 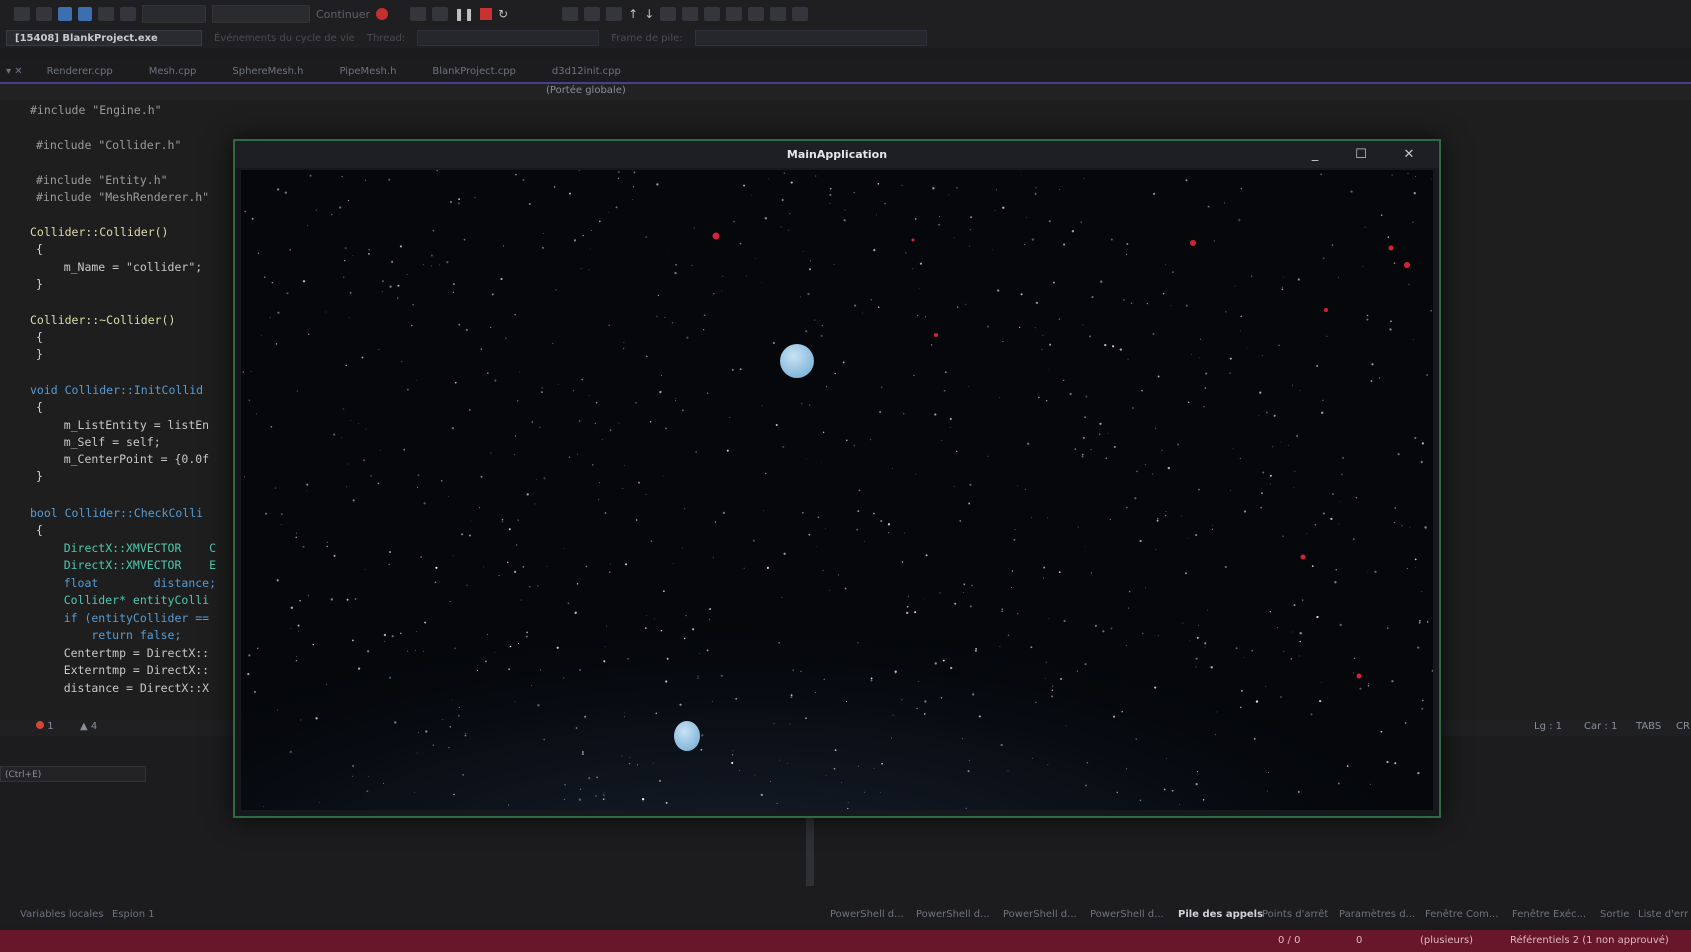 I want to click on bookmark-next-icon, so click(x=800, y=14).